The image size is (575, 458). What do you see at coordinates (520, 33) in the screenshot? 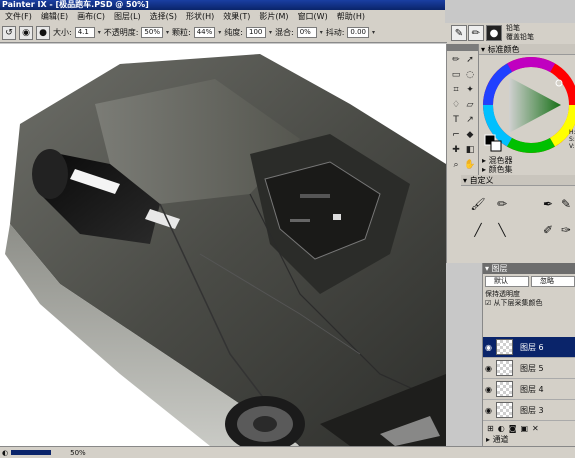
I see `brush-names: 铅笔 覆盖铅笔` at bounding box center [520, 33].